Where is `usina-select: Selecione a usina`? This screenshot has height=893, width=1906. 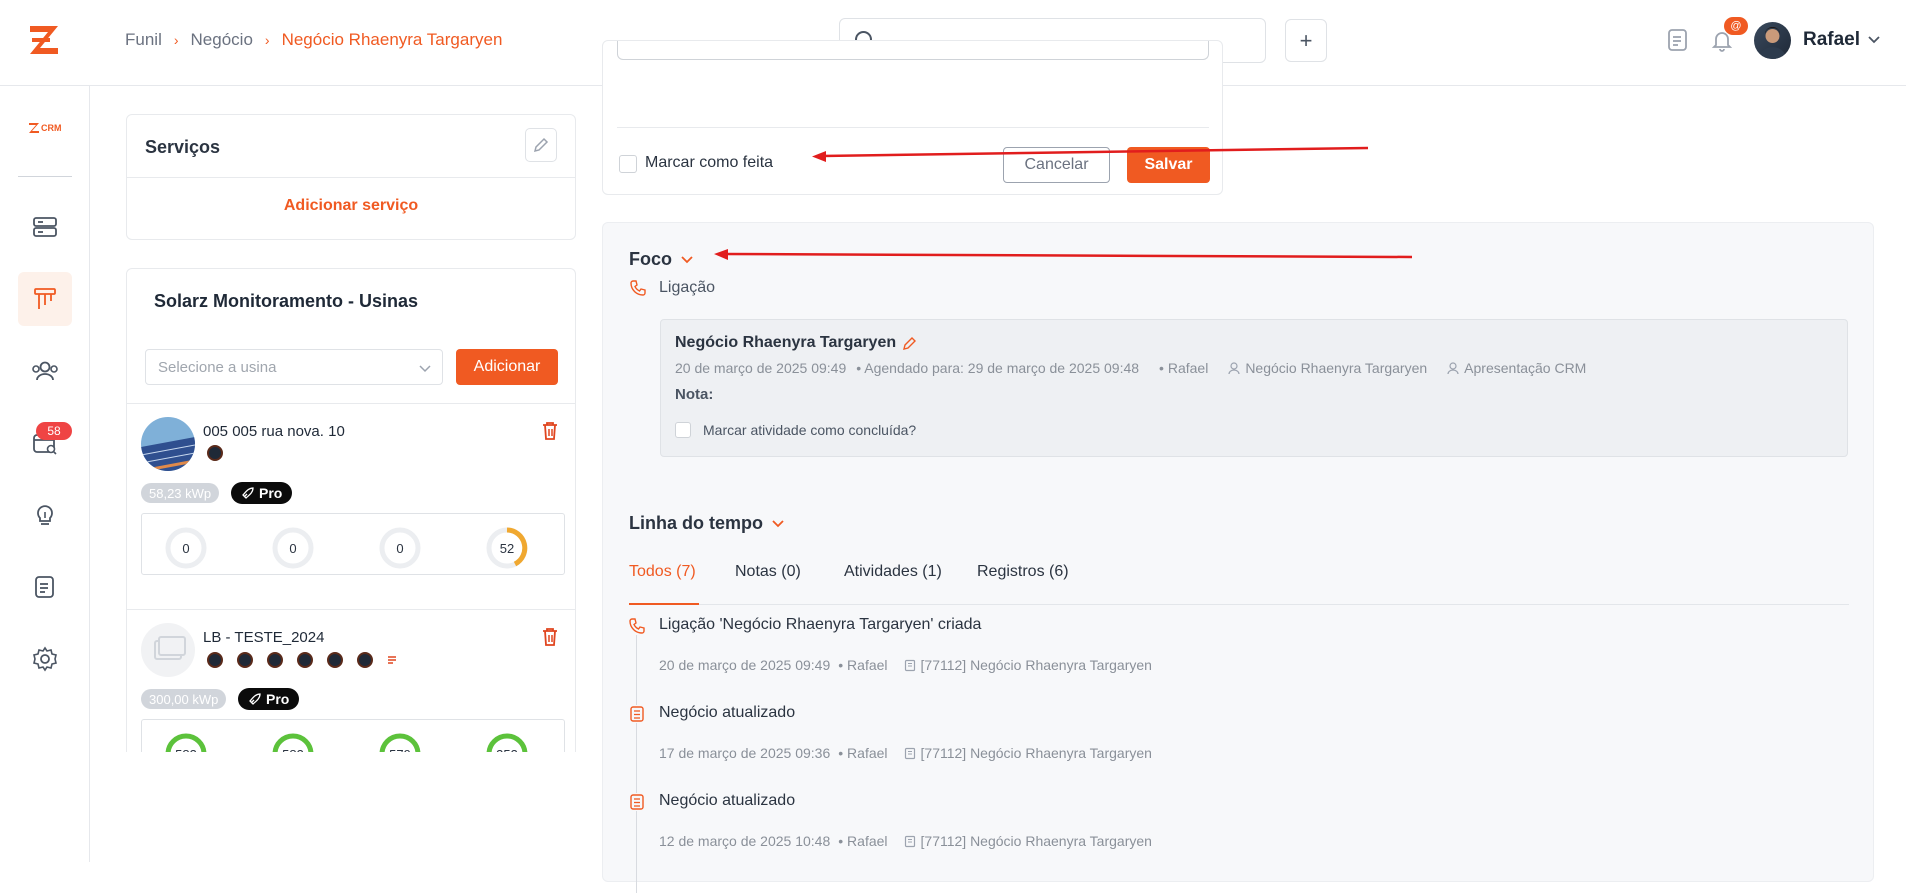
usina-select: Selecione a usina is located at coordinates (294, 367).